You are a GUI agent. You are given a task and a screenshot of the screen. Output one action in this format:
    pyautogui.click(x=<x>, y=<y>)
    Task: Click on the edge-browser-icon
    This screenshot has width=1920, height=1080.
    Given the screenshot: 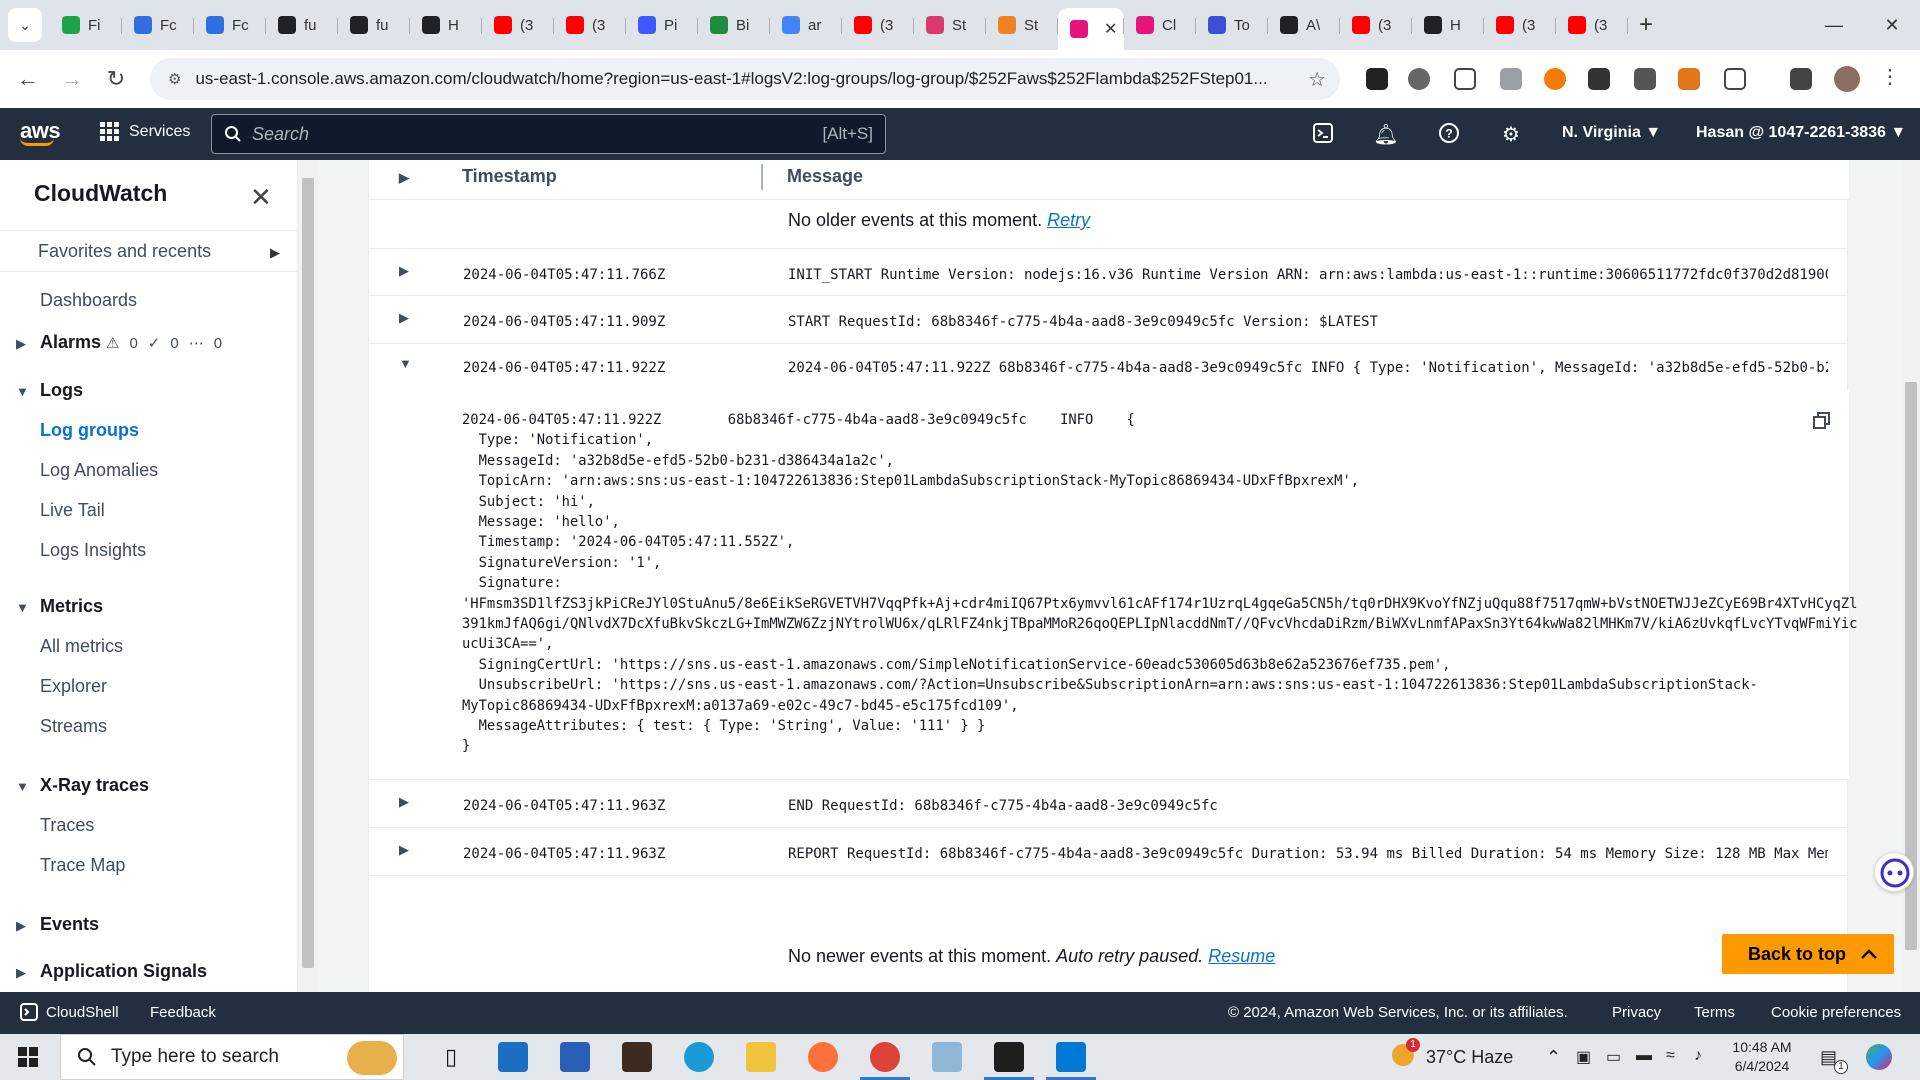 What is the action you would take?
    pyautogui.click(x=699, y=1057)
    